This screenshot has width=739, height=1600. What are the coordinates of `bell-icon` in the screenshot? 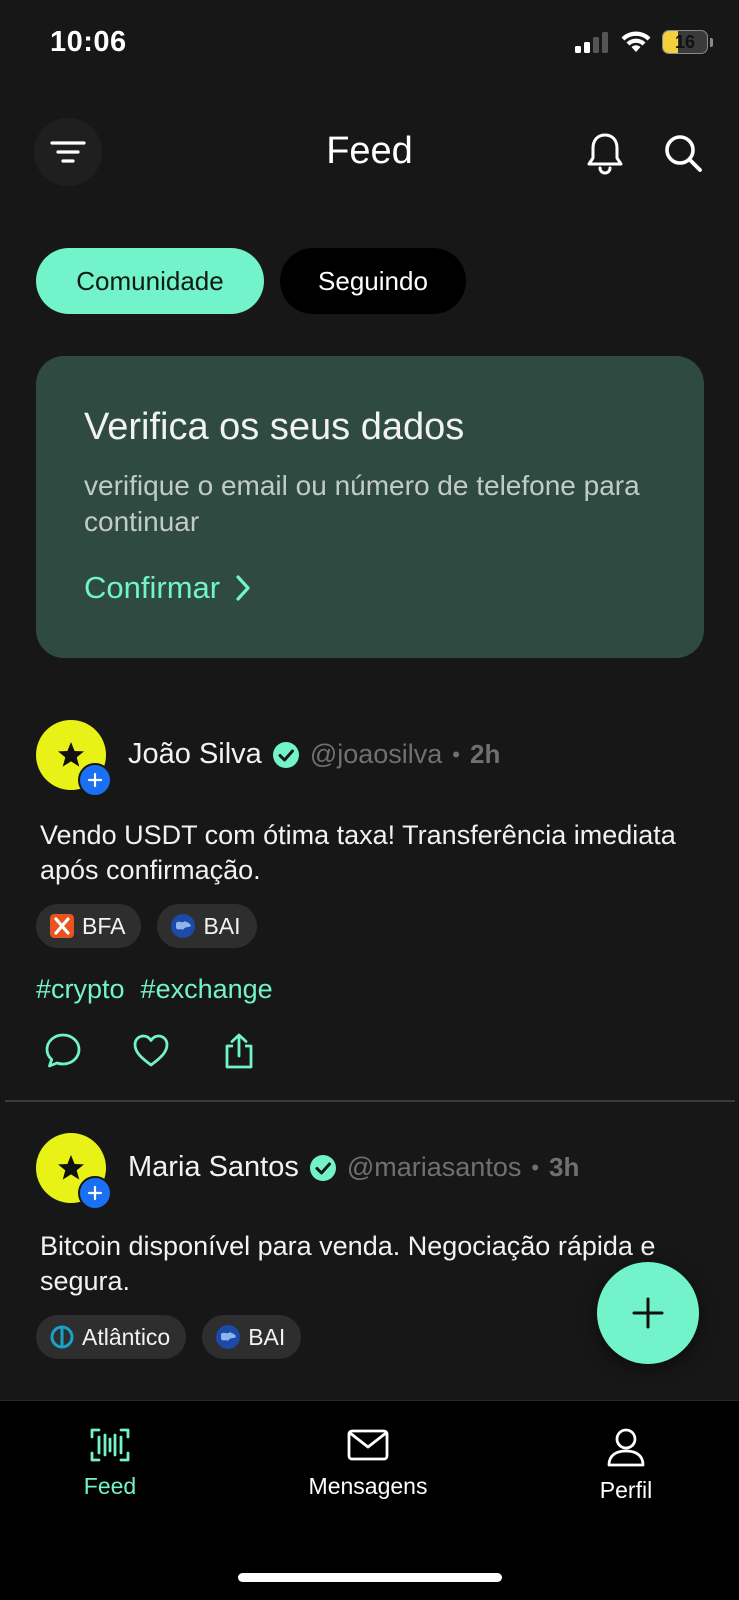 It's located at (605, 154).